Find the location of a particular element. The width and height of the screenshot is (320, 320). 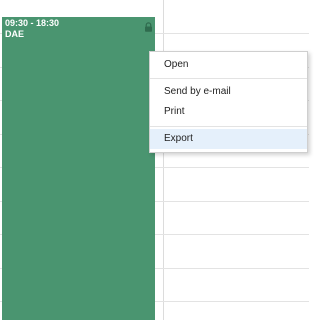

event-time-range: 09:30 - 18:30 is located at coordinates (32, 23).